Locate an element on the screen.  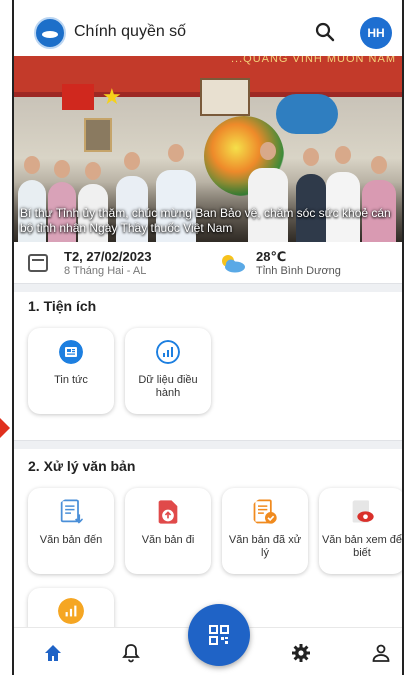
bell-icon is located at coordinates (131, 653).